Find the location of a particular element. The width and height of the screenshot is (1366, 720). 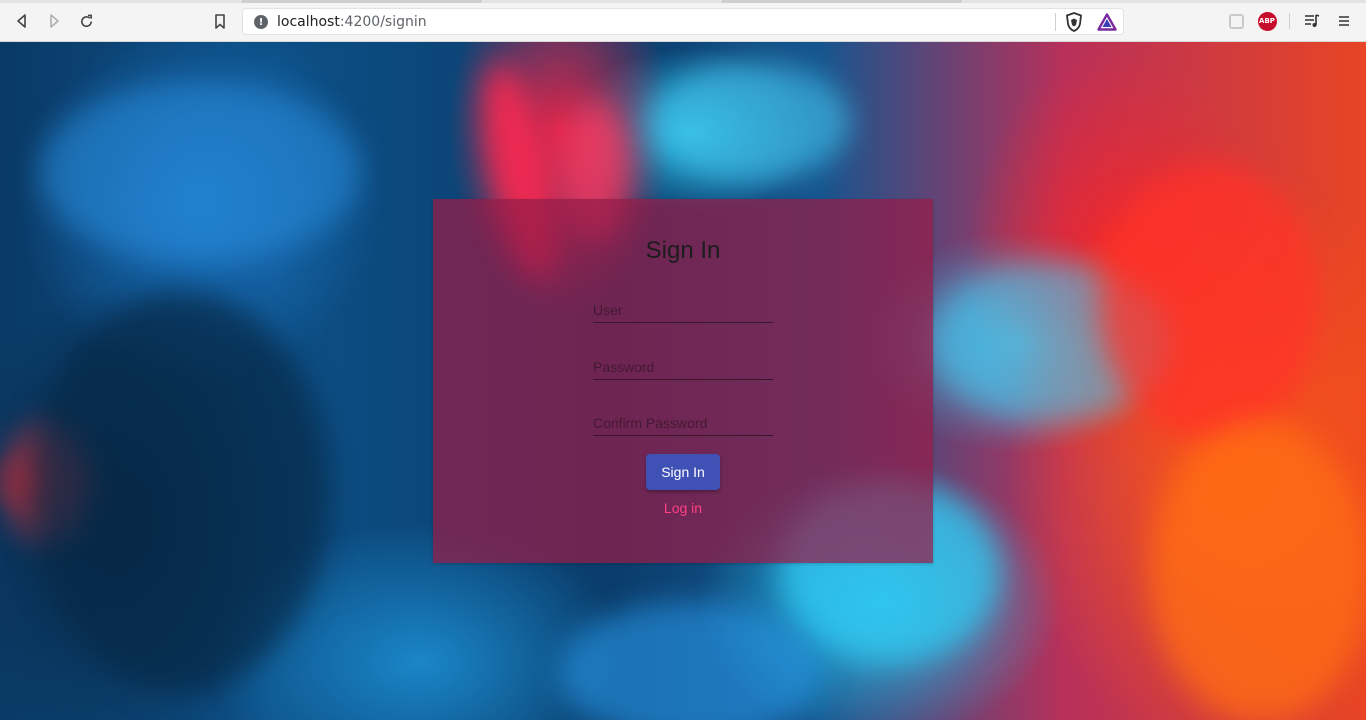

bookmark-icon is located at coordinates (220, 21).